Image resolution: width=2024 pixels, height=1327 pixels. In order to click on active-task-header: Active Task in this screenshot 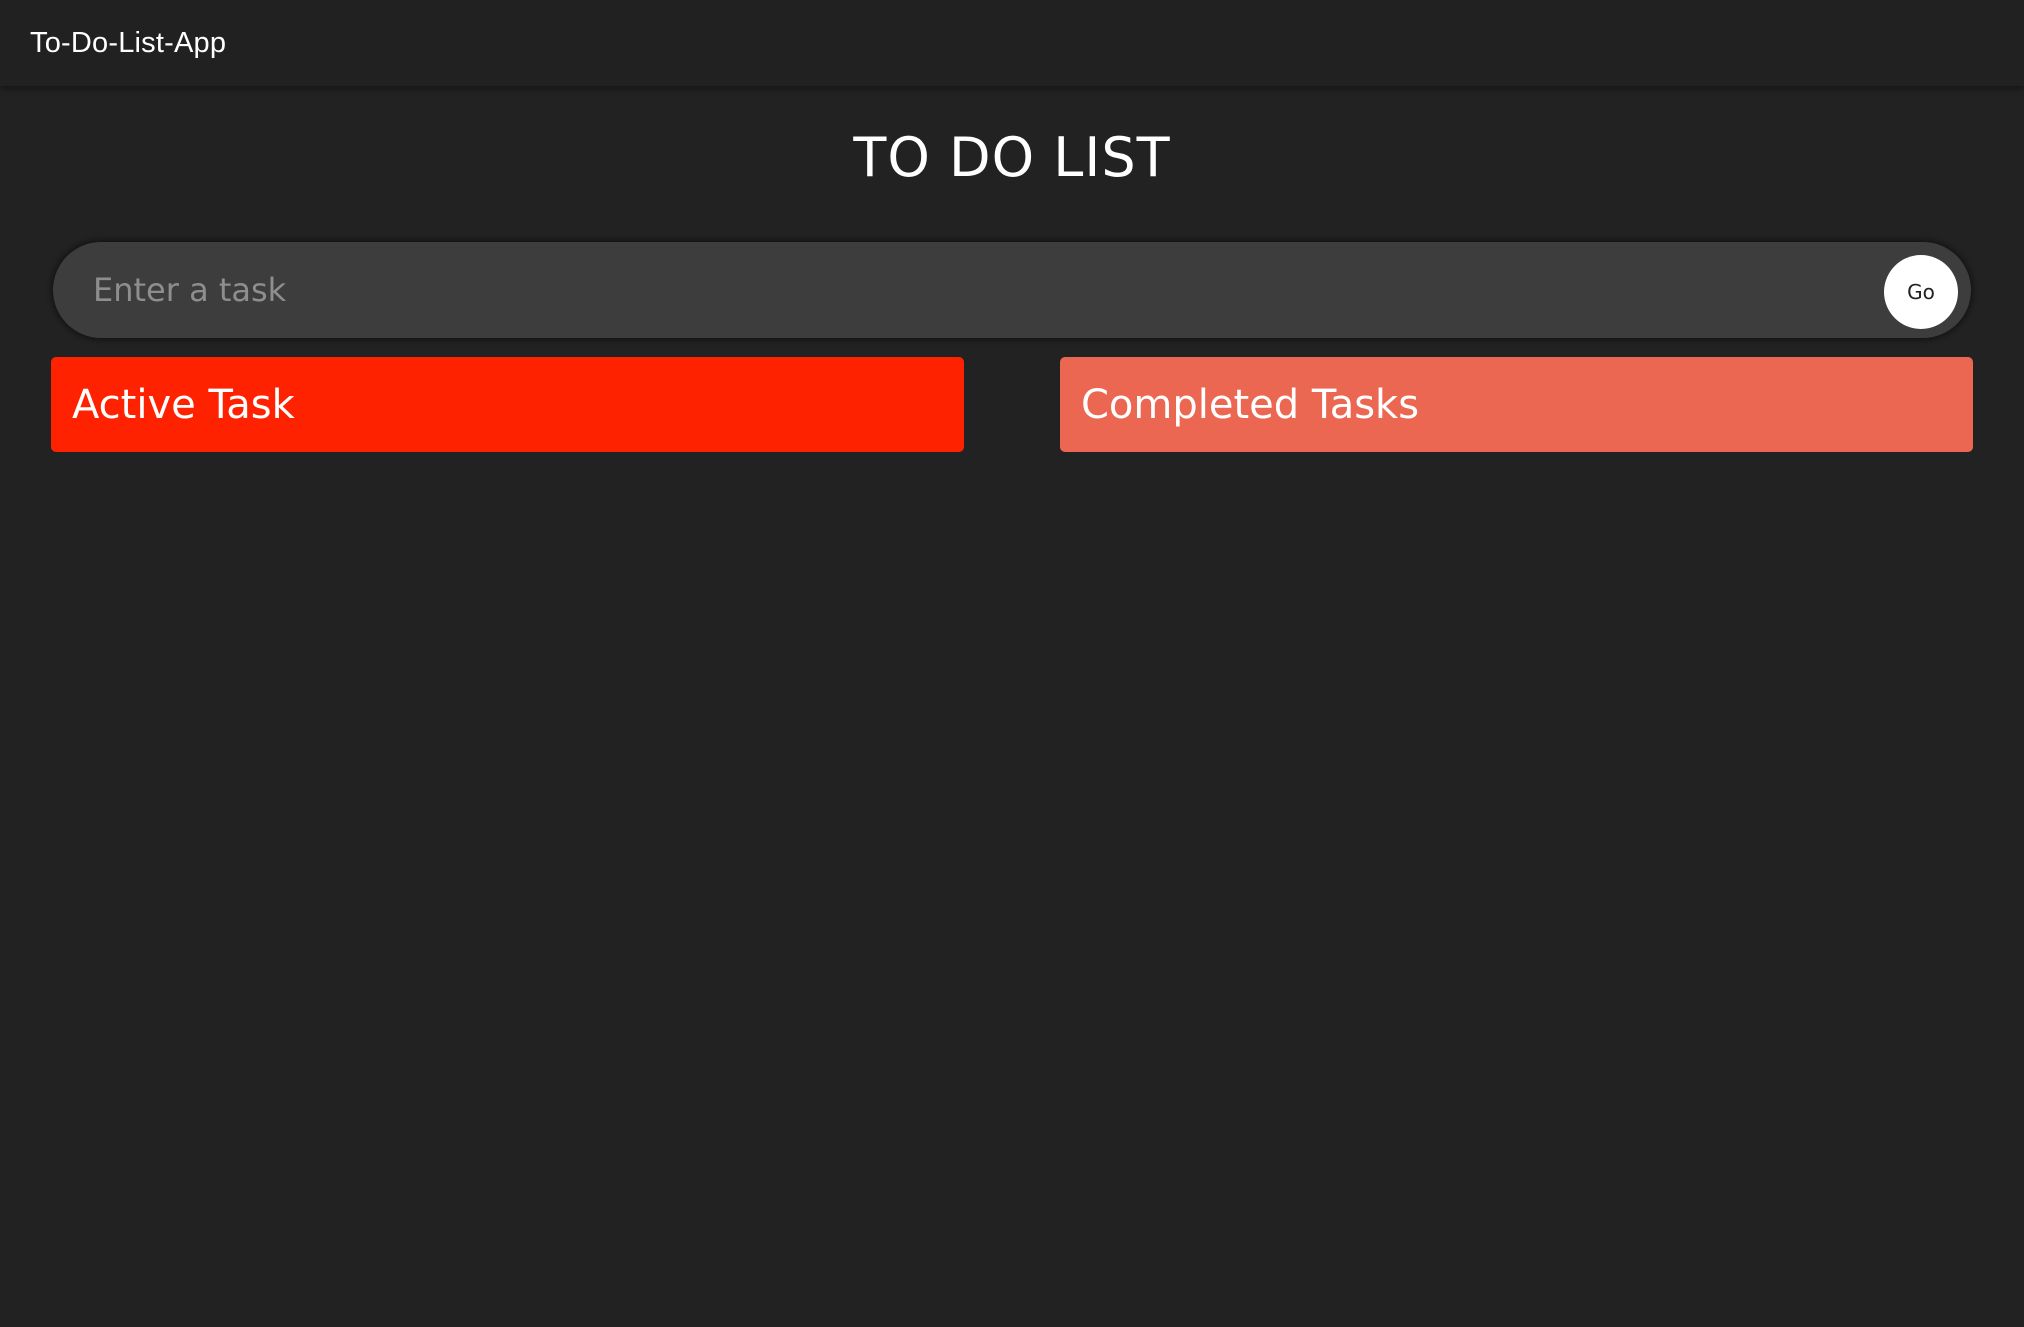, I will do `click(507, 404)`.